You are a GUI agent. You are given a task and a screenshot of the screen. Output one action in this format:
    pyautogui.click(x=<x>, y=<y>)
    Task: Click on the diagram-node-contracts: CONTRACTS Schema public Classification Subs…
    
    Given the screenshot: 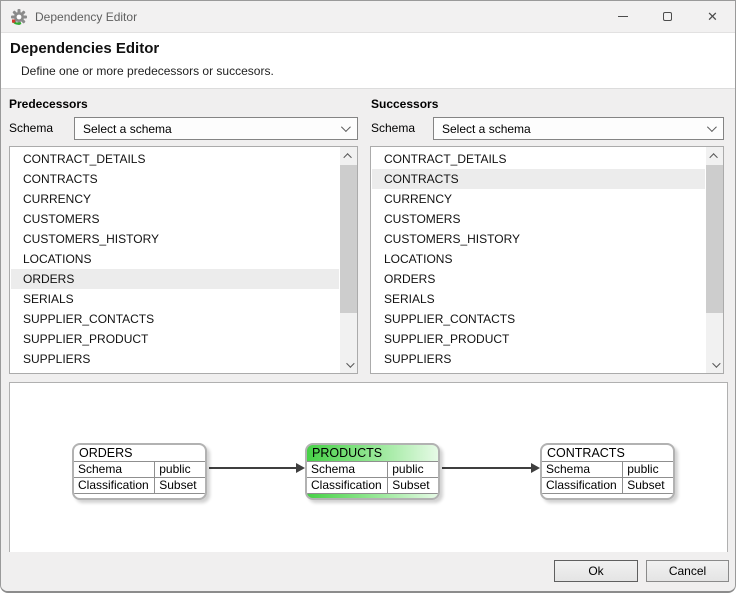 What is the action you would take?
    pyautogui.click(x=607, y=471)
    